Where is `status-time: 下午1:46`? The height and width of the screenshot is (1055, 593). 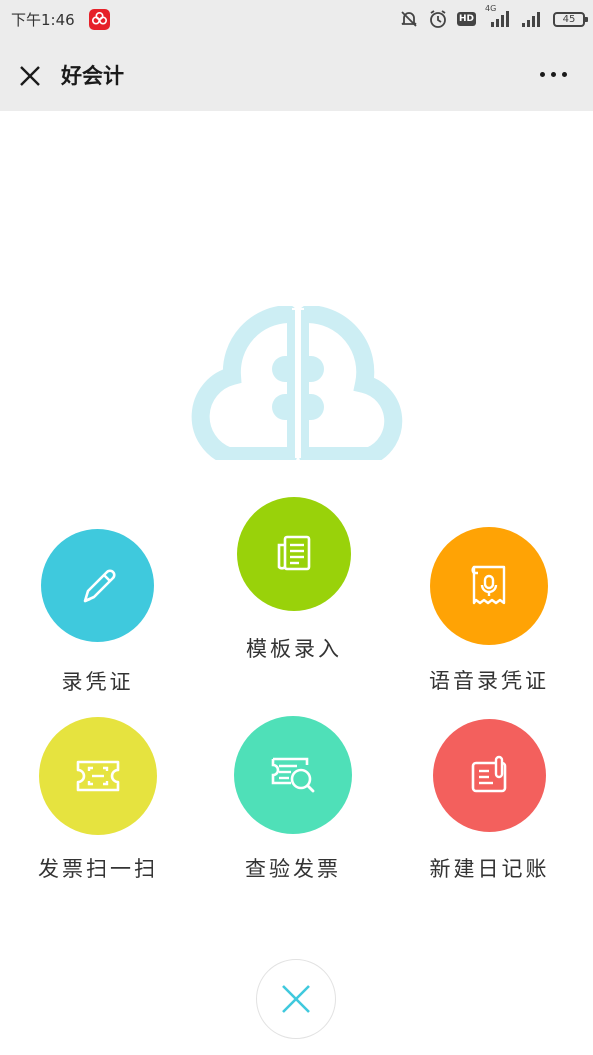 status-time: 下午1:46 is located at coordinates (43, 20).